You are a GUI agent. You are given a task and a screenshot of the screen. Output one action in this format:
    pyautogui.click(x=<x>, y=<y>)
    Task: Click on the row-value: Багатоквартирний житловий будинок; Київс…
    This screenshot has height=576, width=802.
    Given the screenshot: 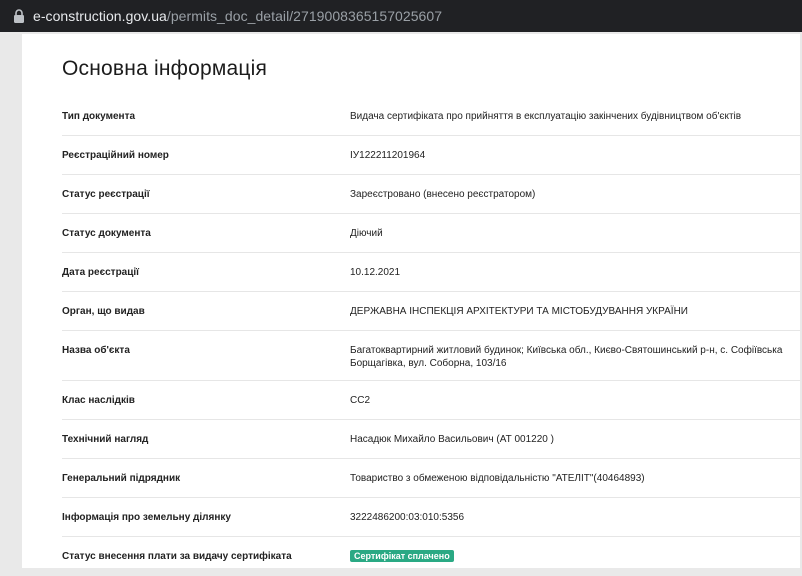 What is the action you would take?
    pyautogui.click(x=566, y=357)
    